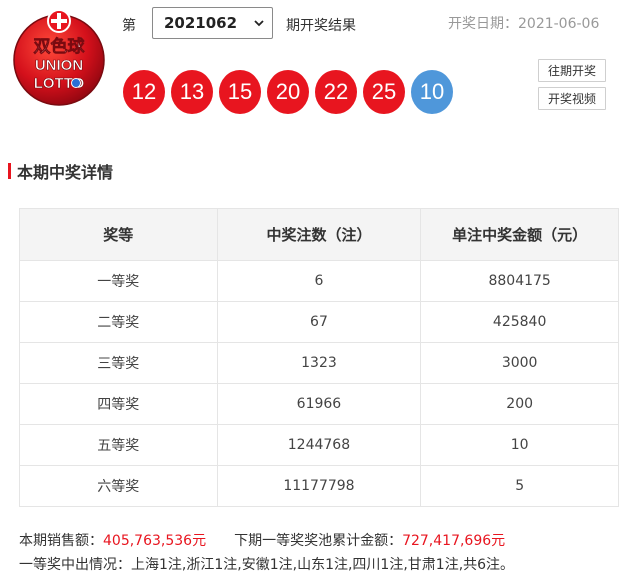 This screenshot has width=624, height=580. What do you see at coordinates (61, 541) in the screenshot?
I see `sales-label: 本期销售额：` at bounding box center [61, 541].